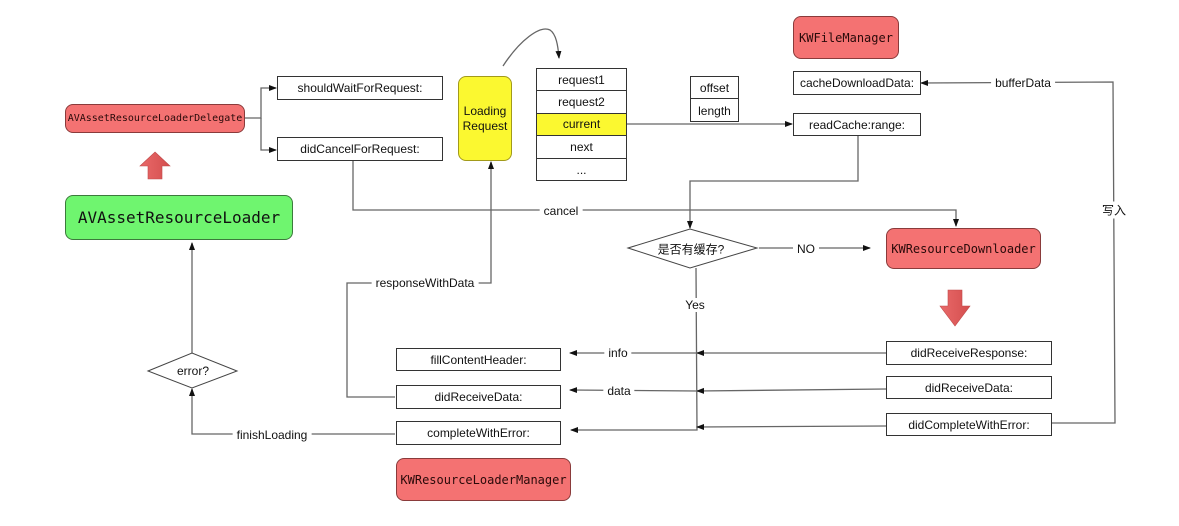 This screenshot has width=1179, height=526. What do you see at coordinates (425, 283) in the screenshot?
I see `response-with-data-label: responseWithData` at bounding box center [425, 283].